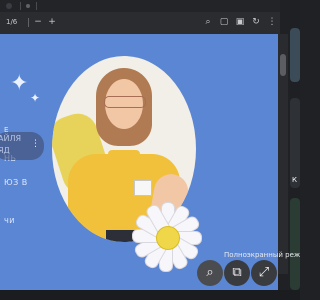 The height and width of the screenshot is (300, 320). What do you see at coordinates (210, 273) in the screenshot?
I see `zoom-icon: ⌕` at bounding box center [210, 273].